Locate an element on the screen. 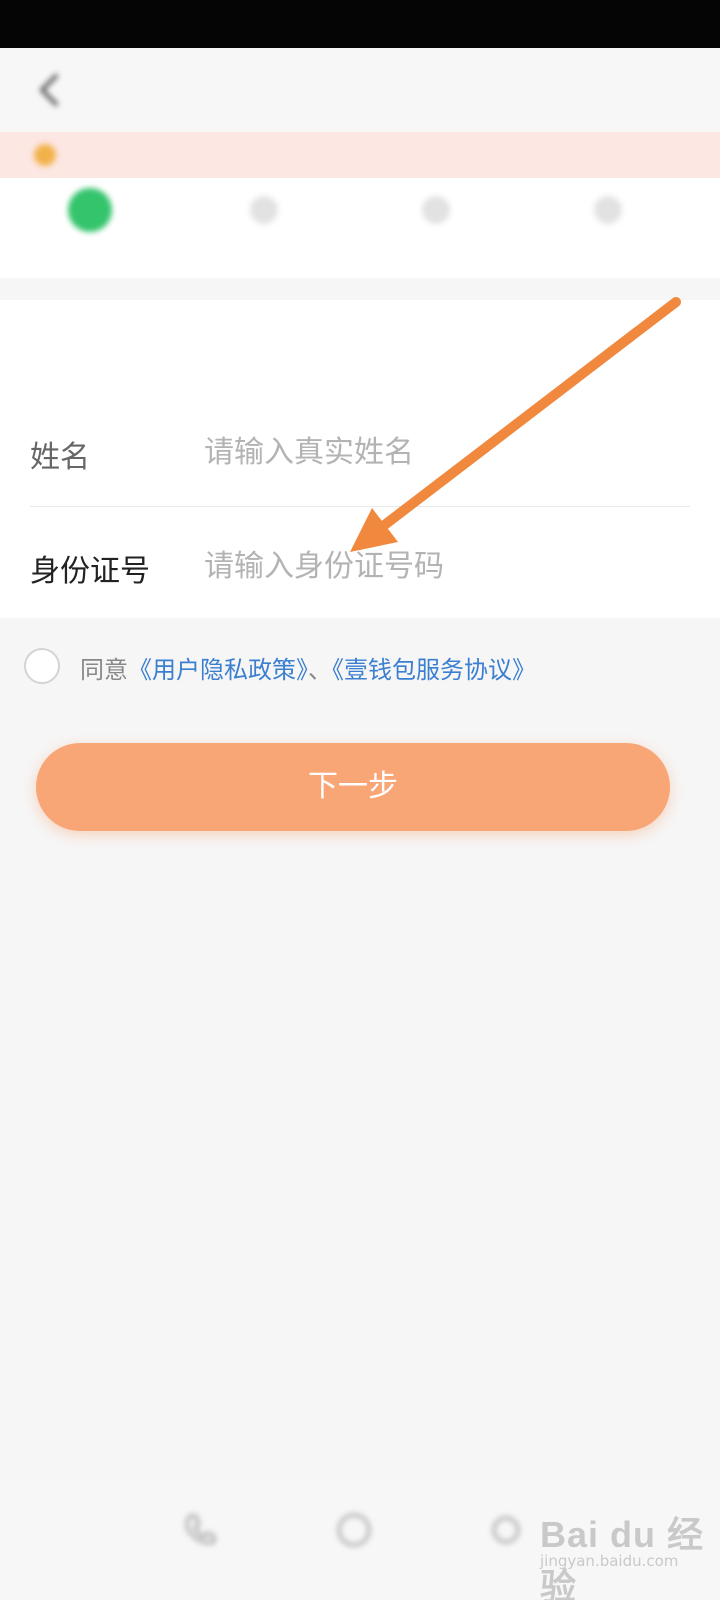 The height and width of the screenshot is (1600, 720). progress-steps is located at coordinates (360, 228).